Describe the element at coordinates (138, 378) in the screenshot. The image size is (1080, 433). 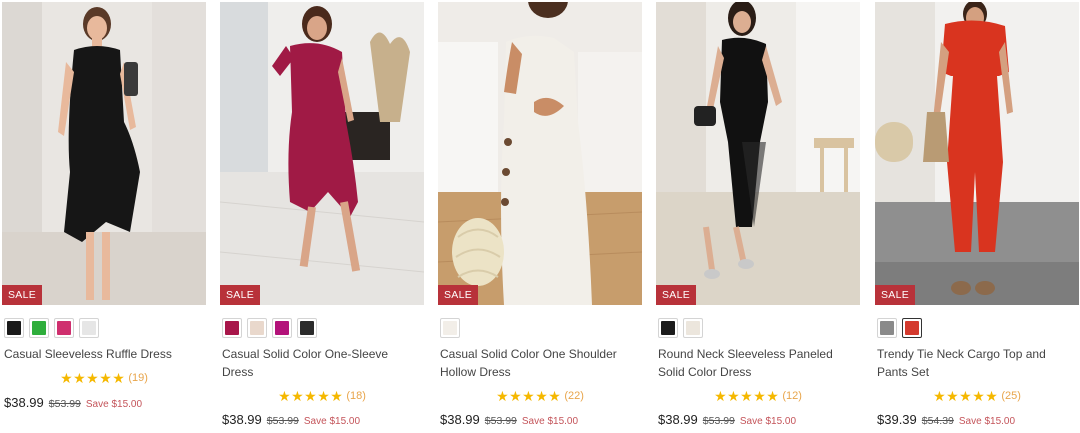
I see `review-count: (19)` at that location.